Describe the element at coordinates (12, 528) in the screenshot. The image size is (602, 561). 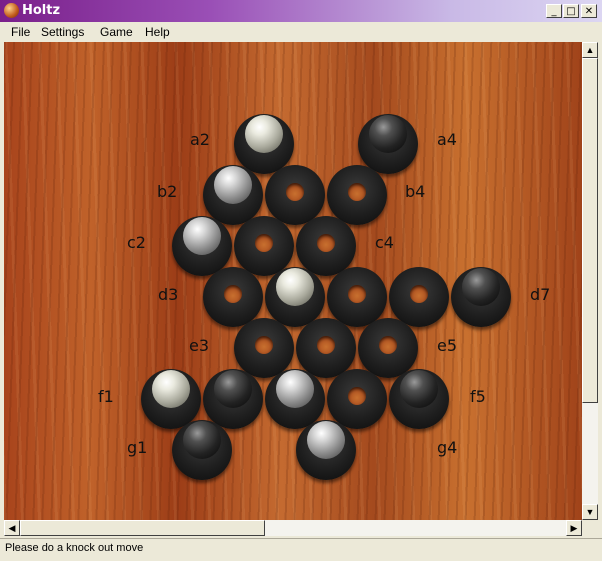
I see `scroll-left-arrow-icon: ◀` at that location.